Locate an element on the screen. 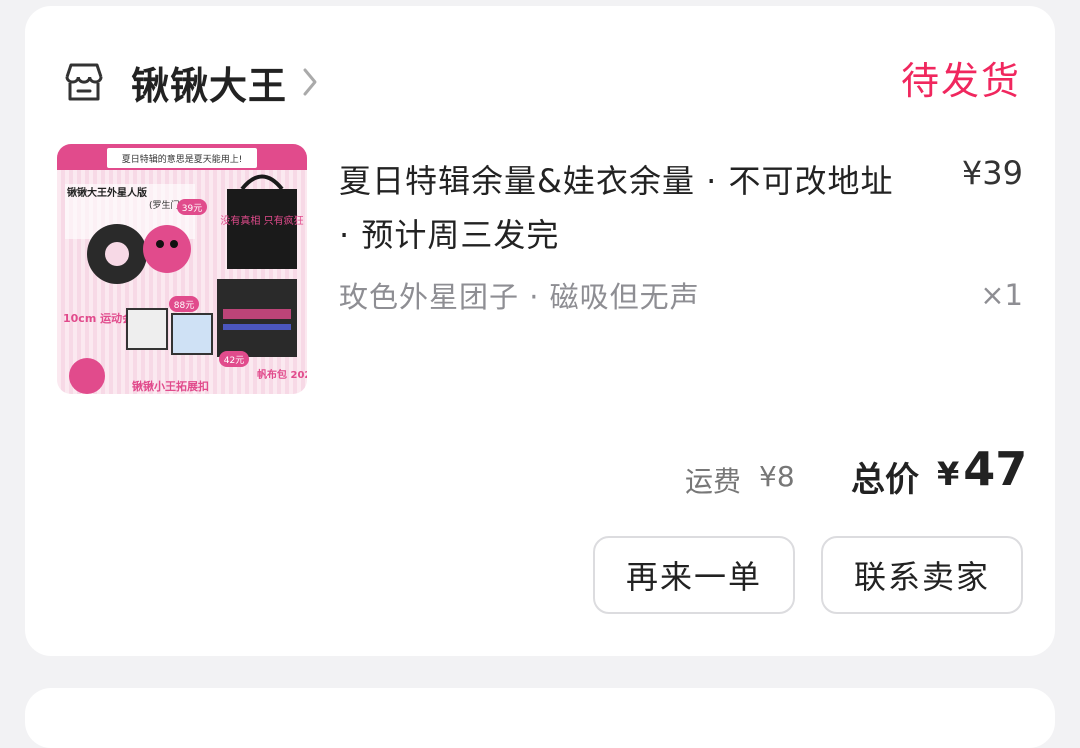  thumb-price-3: 42元 is located at coordinates (234, 361).